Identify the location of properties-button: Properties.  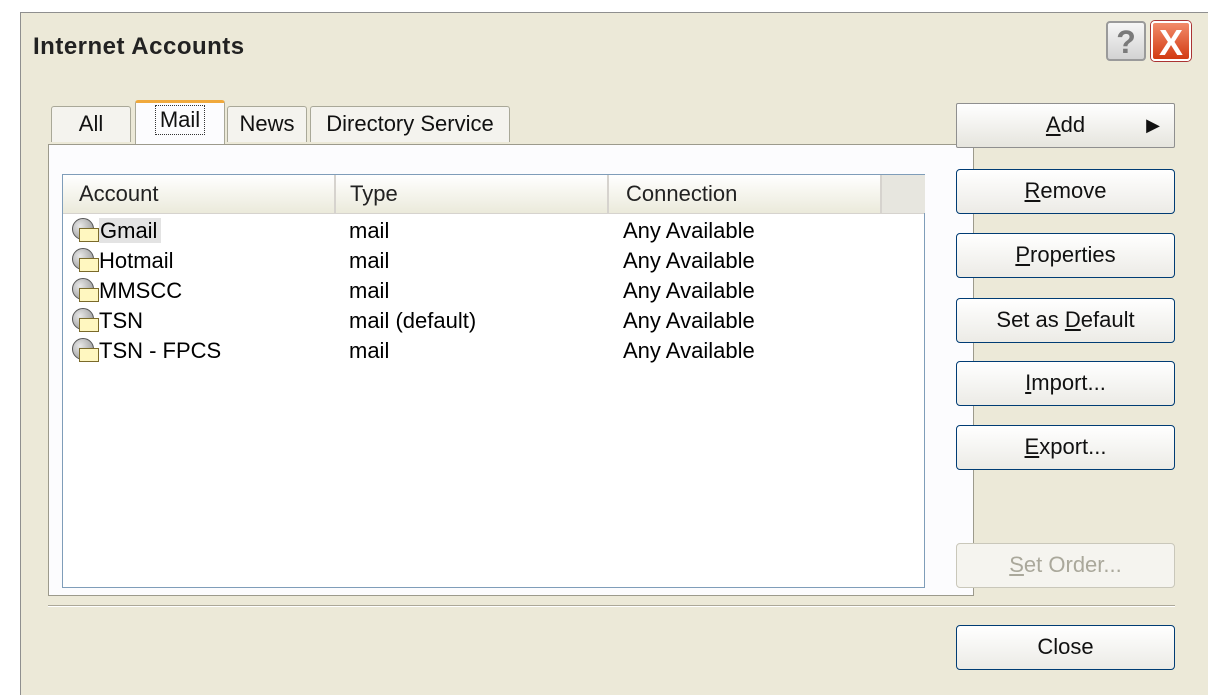
(1065, 255).